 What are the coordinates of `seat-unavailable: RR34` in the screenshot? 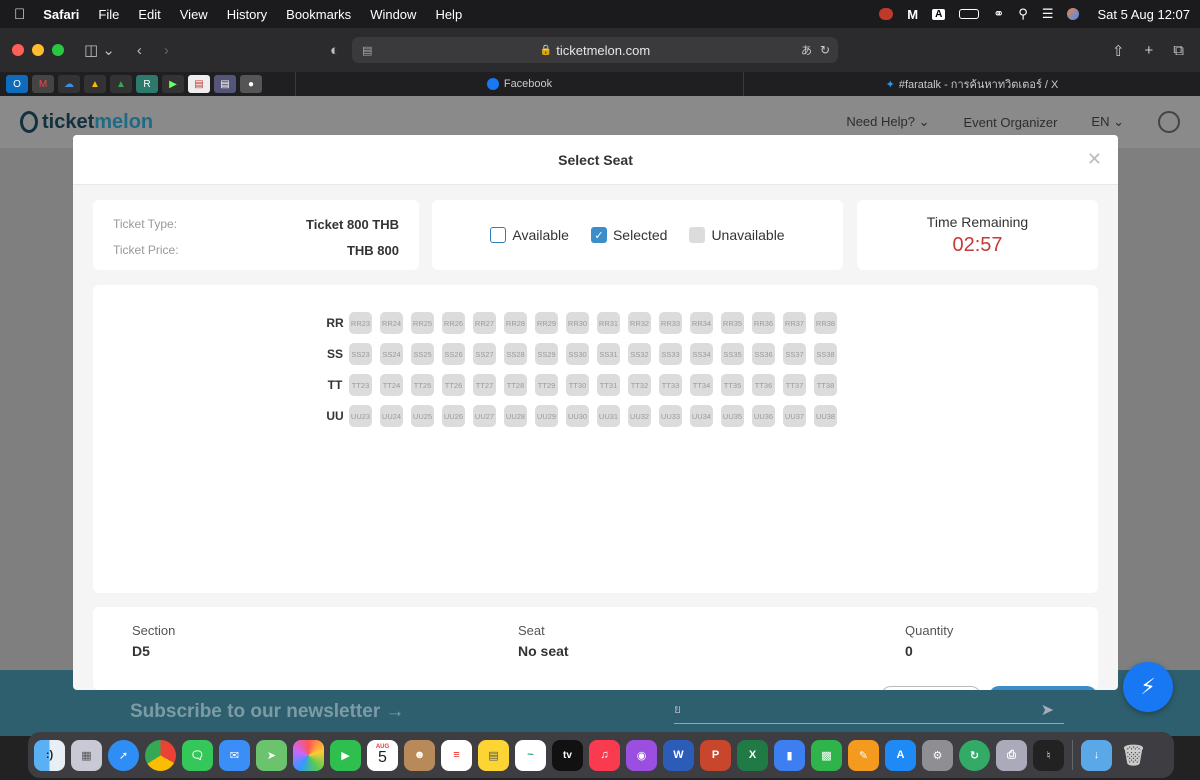 It's located at (701, 323).